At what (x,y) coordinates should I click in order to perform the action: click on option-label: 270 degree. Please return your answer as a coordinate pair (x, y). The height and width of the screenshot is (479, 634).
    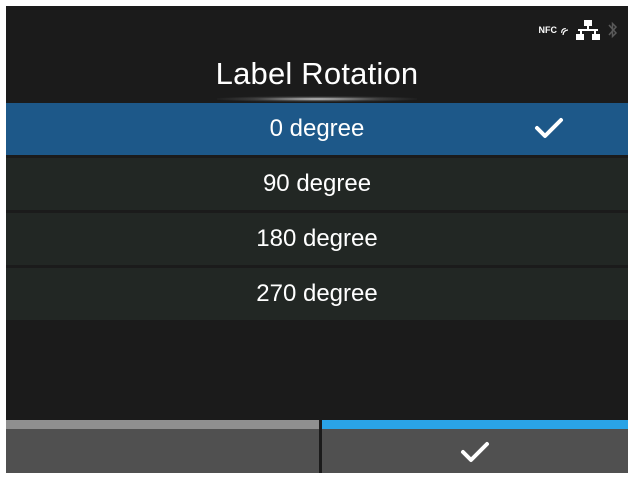
    Looking at the image, I should click on (317, 293).